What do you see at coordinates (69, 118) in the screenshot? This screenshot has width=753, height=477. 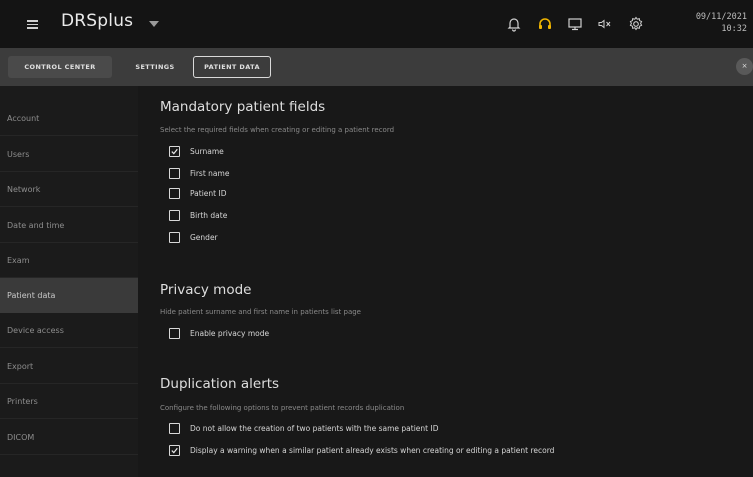 I see `sidebar-item-account: Account` at bounding box center [69, 118].